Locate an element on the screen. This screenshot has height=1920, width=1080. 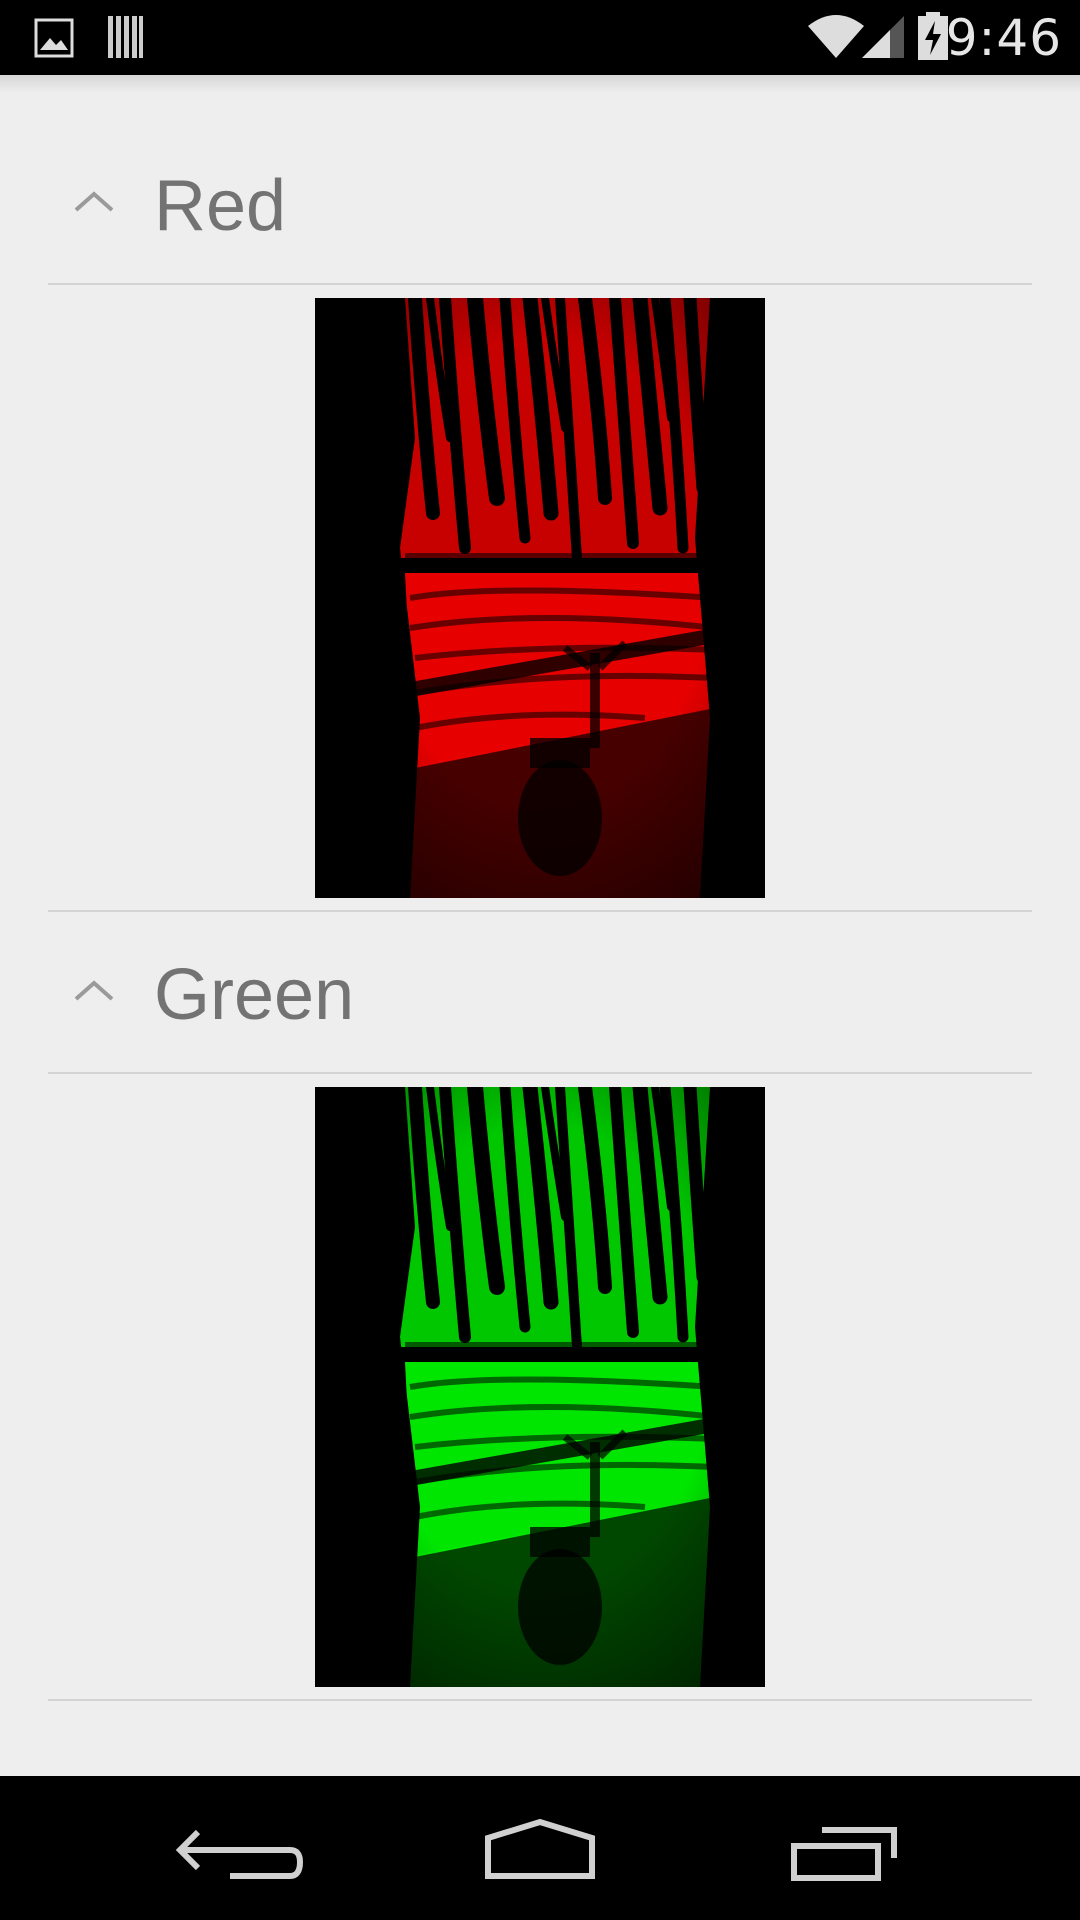
status-bar-shadow is located at coordinates (540, 84).